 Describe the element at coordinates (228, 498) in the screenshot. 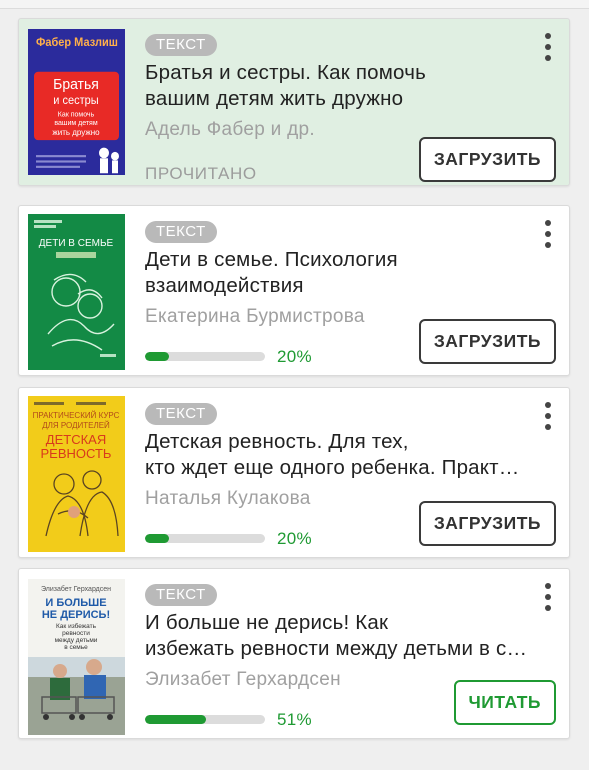

I see `book-author: Наталья Кулакова` at that location.